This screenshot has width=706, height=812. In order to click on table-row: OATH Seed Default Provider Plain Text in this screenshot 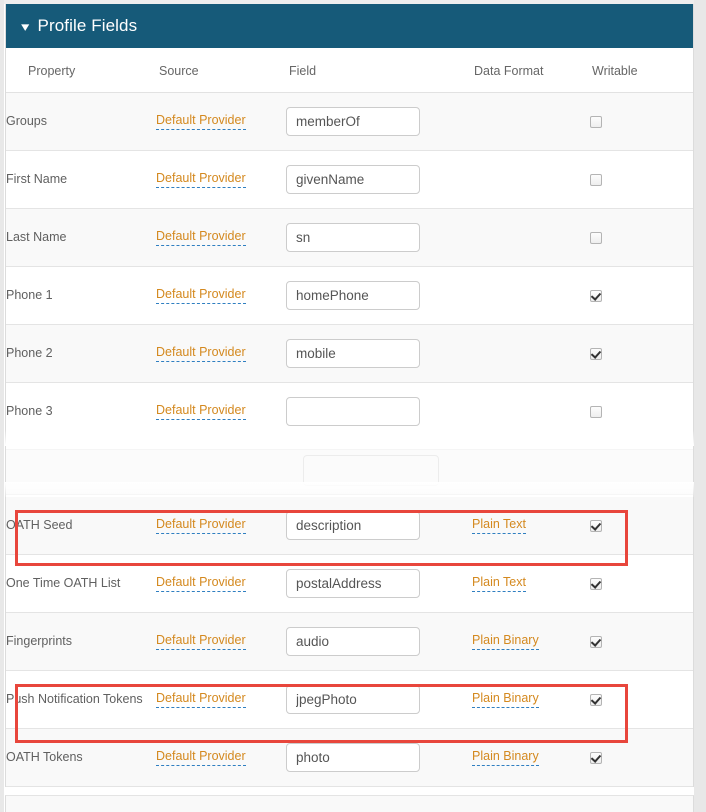, I will do `click(349, 526)`.